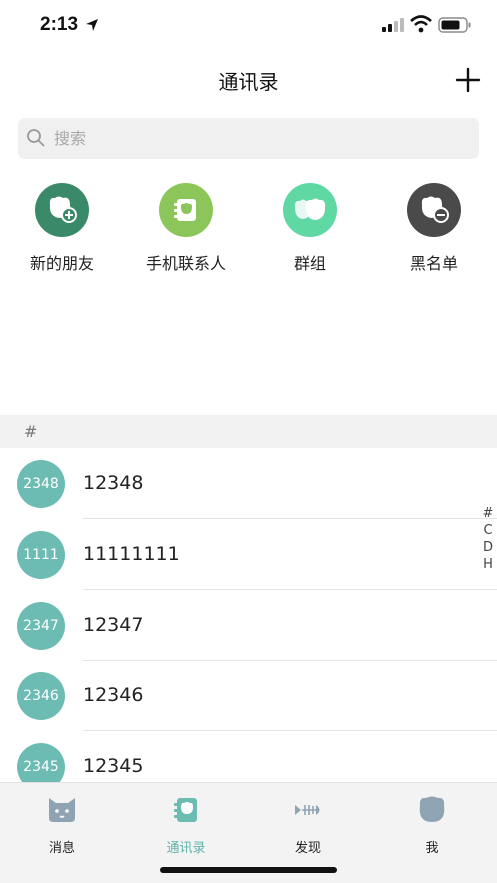 This screenshot has height=883, width=497. What do you see at coordinates (308, 810) in the screenshot?
I see `discover-icon` at bounding box center [308, 810].